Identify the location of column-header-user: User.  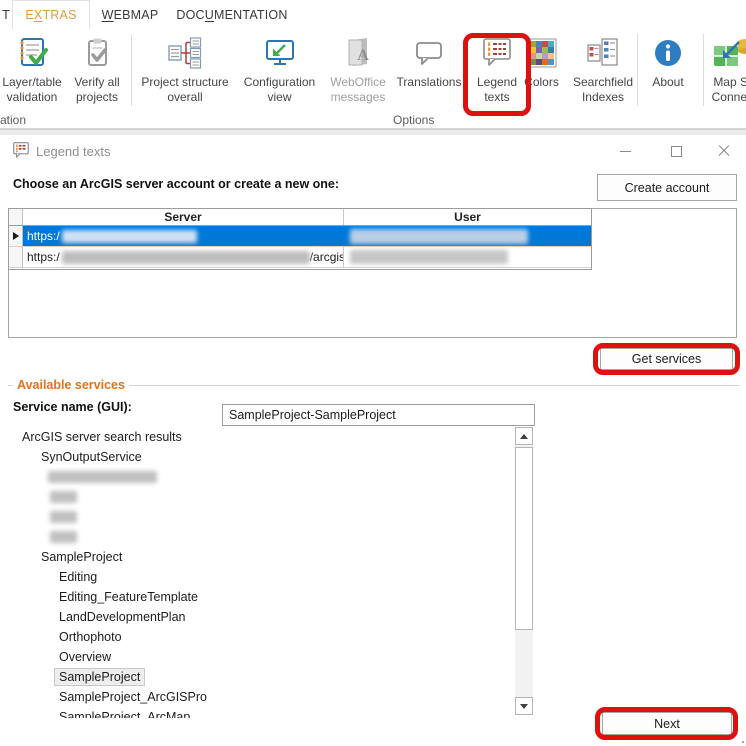
(467, 217).